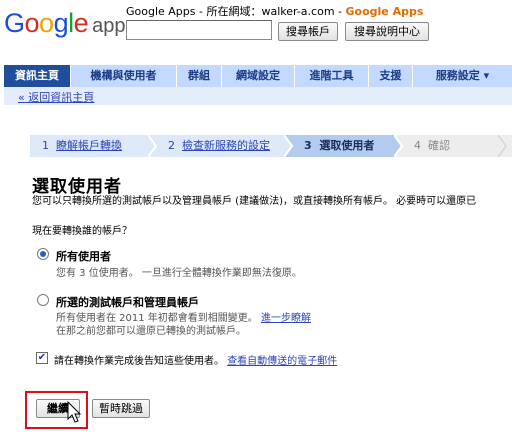 Image resolution: width=512 pixels, height=443 pixels. What do you see at coordinates (199, 76) in the screenshot?
I see `tab-groups: 群組` at bounding box center [199, 76].